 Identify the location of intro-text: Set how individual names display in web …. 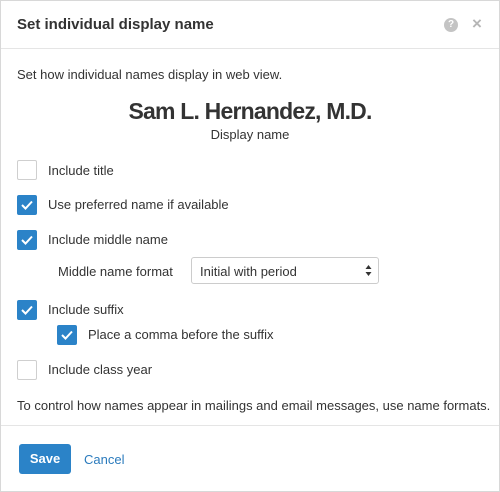
(150, 74).